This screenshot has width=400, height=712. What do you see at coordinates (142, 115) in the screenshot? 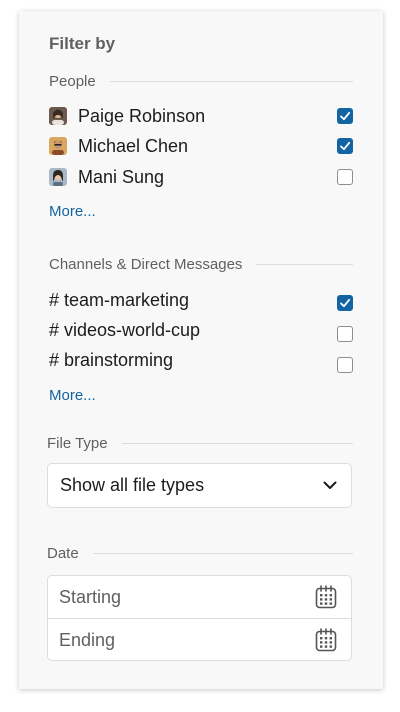
I see `person-name: Paige Robinson` at bounding box center [142, 115].